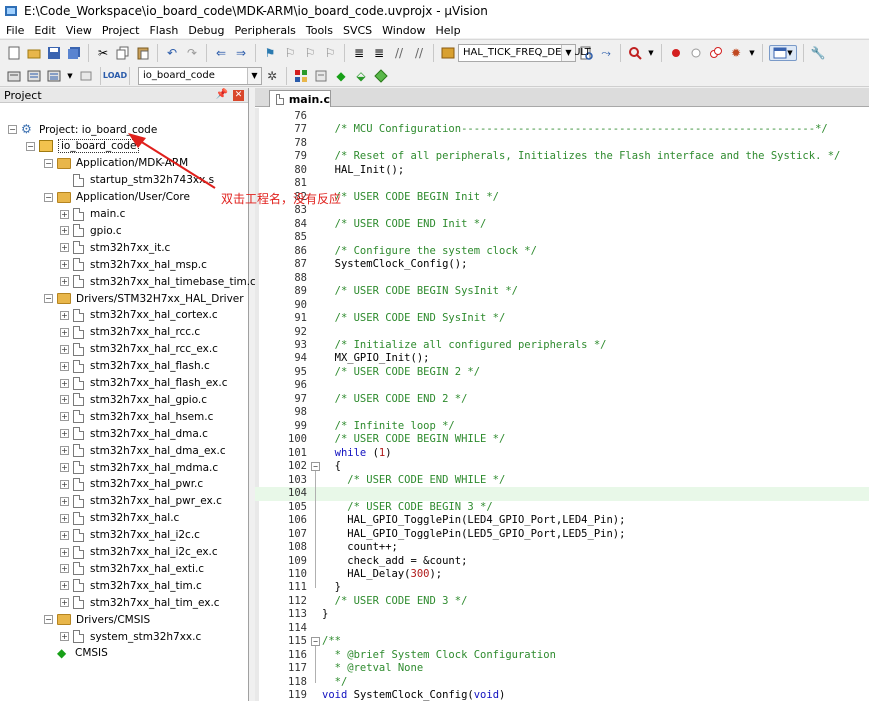  Describe the element at coordinates (86, 76) in the screenshot. I see `stop-build-icon` at that location.